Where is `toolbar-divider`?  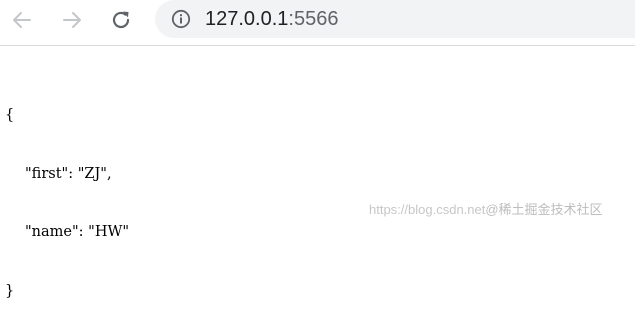
toolbar-divider is located at coordinates (317, 45).